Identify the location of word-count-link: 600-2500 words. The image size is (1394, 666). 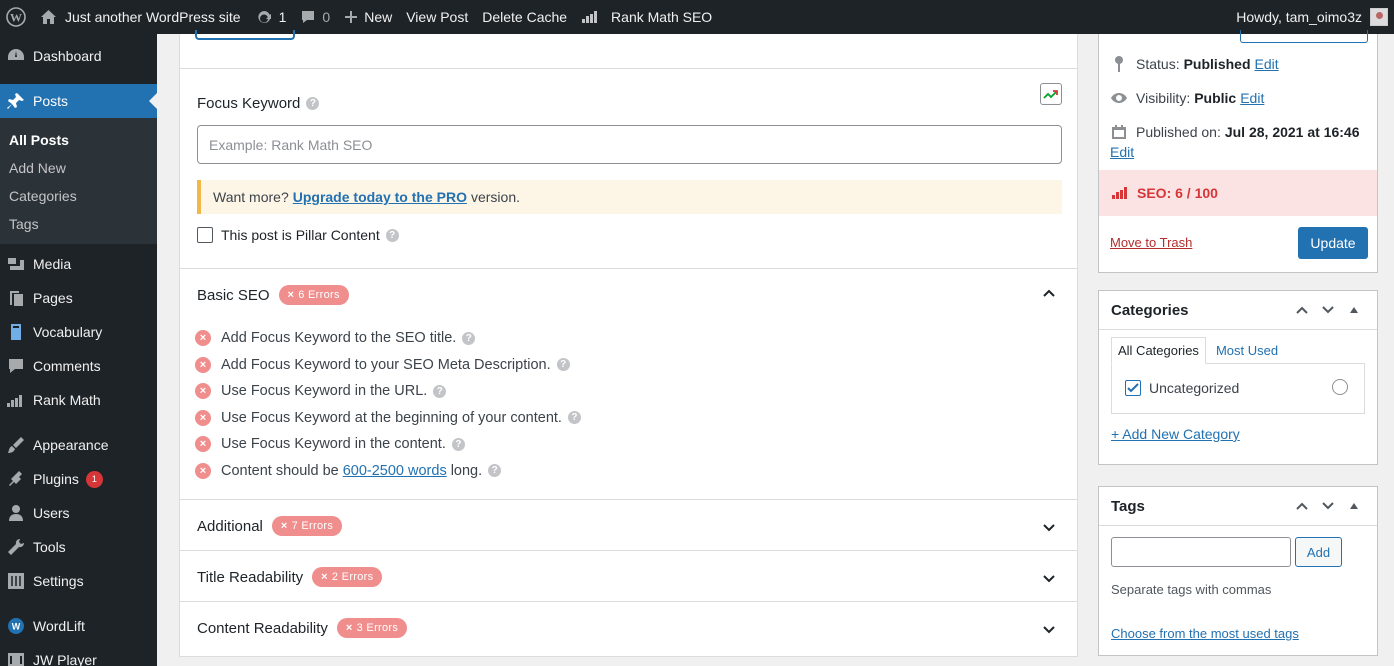
(395, 471).